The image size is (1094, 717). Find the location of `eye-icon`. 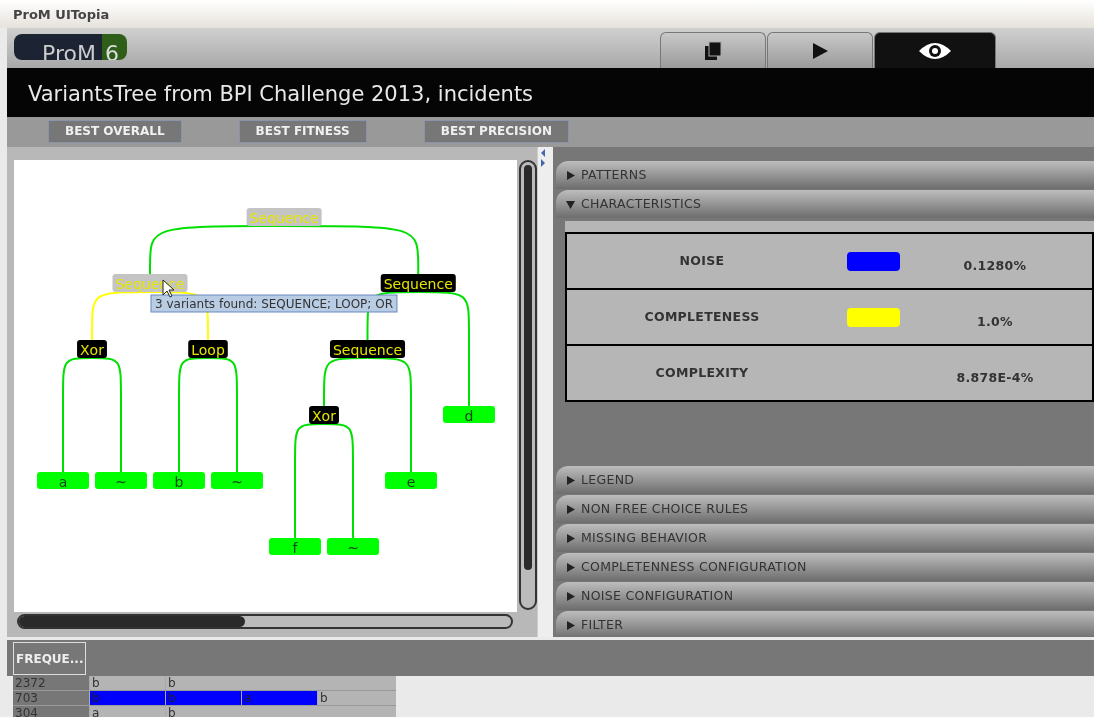

eye-icon is located at coordinates (935, 50).